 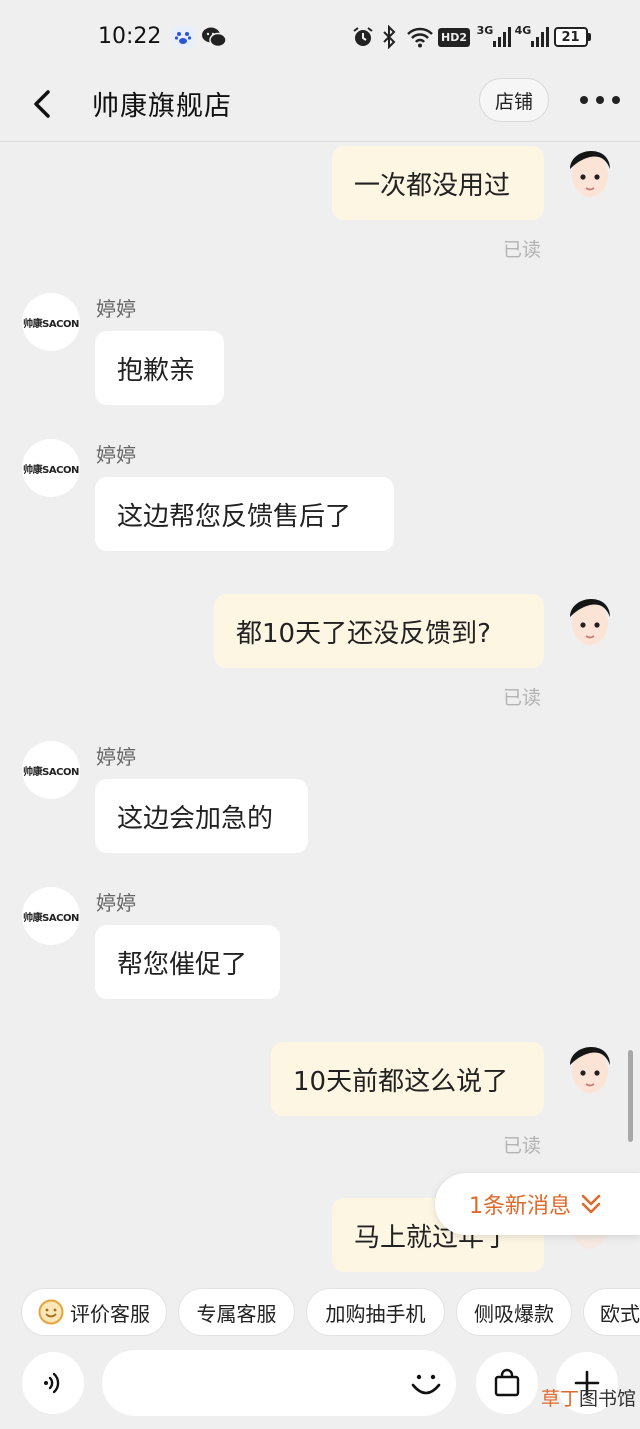 I want to click on signal-3g-icon: 3G, so click(x=494, y=37).